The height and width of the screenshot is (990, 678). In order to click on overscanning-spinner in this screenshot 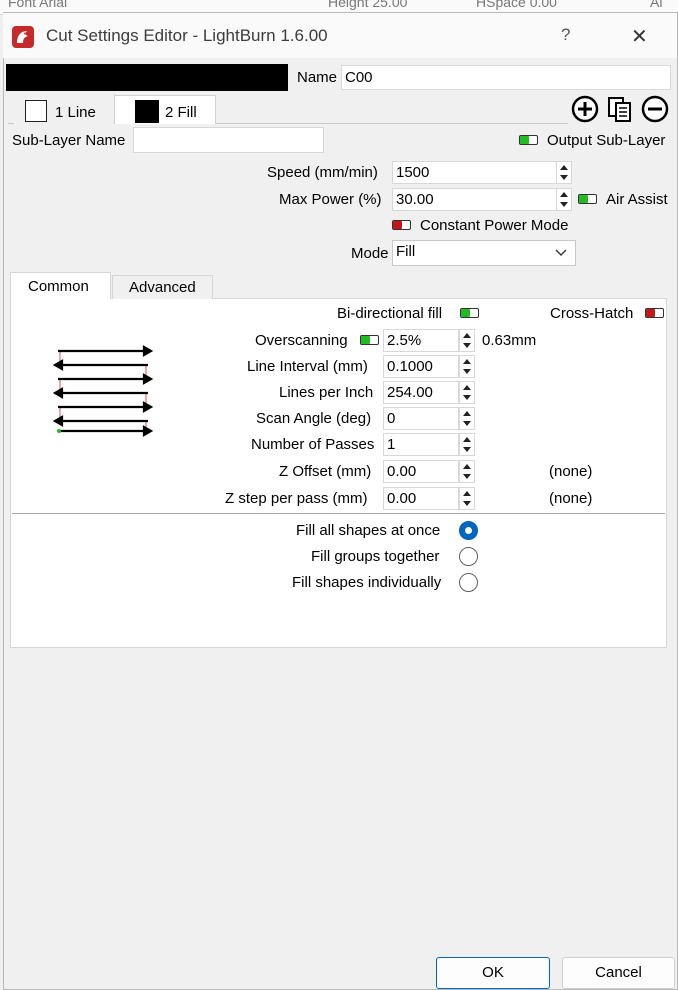, I will do `click(467, 340)`.